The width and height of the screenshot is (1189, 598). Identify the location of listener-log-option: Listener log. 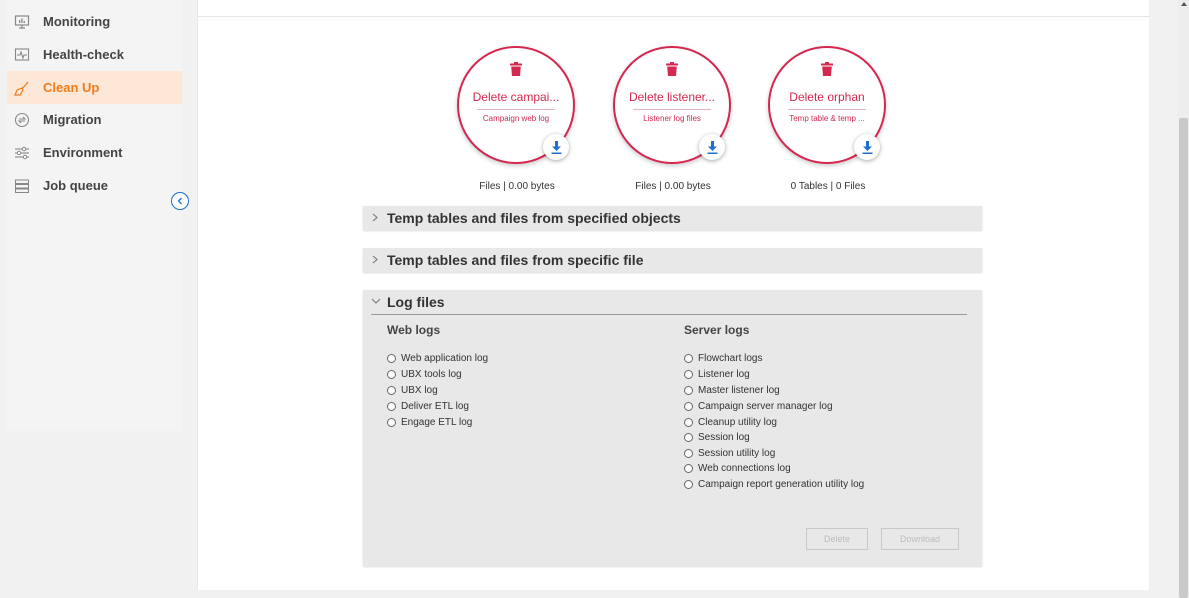
(717, 374).